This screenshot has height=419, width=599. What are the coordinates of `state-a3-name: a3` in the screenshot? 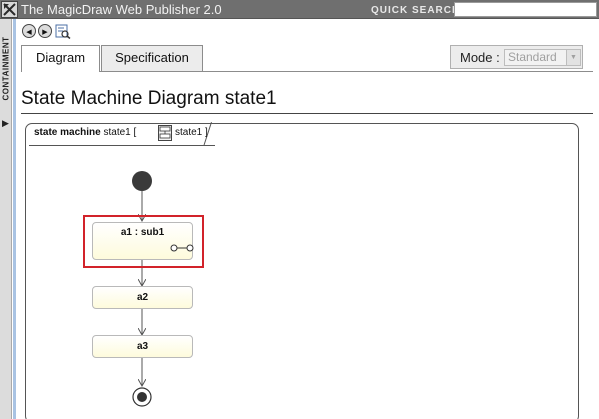 It's located at (142, 346).